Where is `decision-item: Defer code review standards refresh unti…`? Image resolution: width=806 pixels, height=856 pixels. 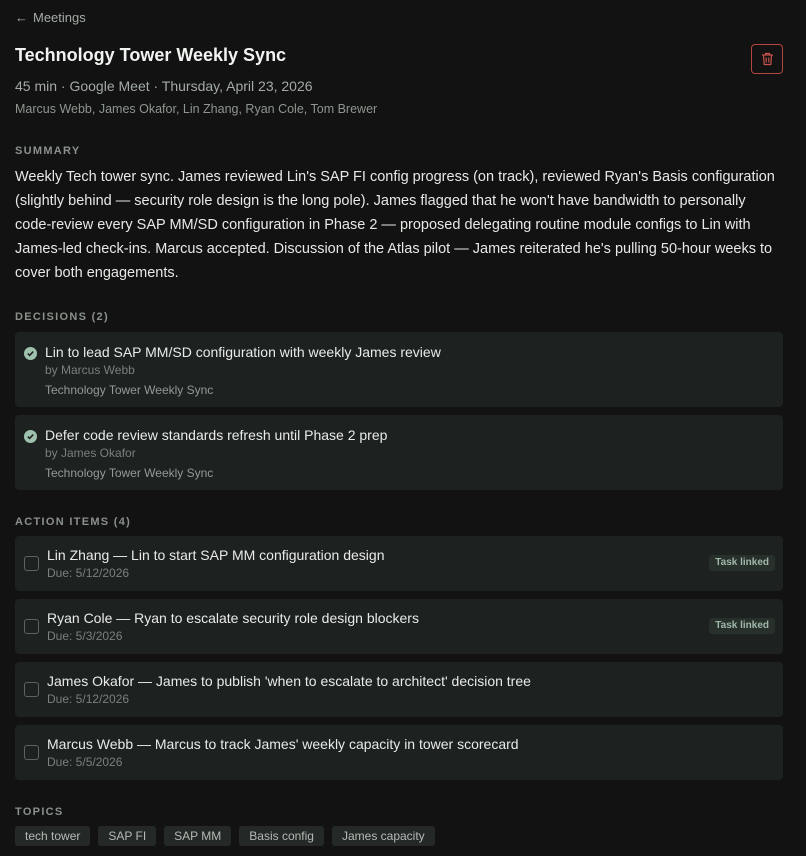
decision-item: Defer code review standards refresh unti… is located at coordinates (399, 452).